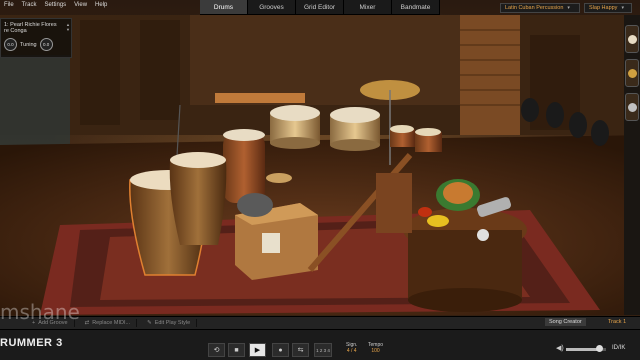 Image resolution: width=640 pixels, height=360 pixels. I want to click on stop-button: ■, so click(236, 350).